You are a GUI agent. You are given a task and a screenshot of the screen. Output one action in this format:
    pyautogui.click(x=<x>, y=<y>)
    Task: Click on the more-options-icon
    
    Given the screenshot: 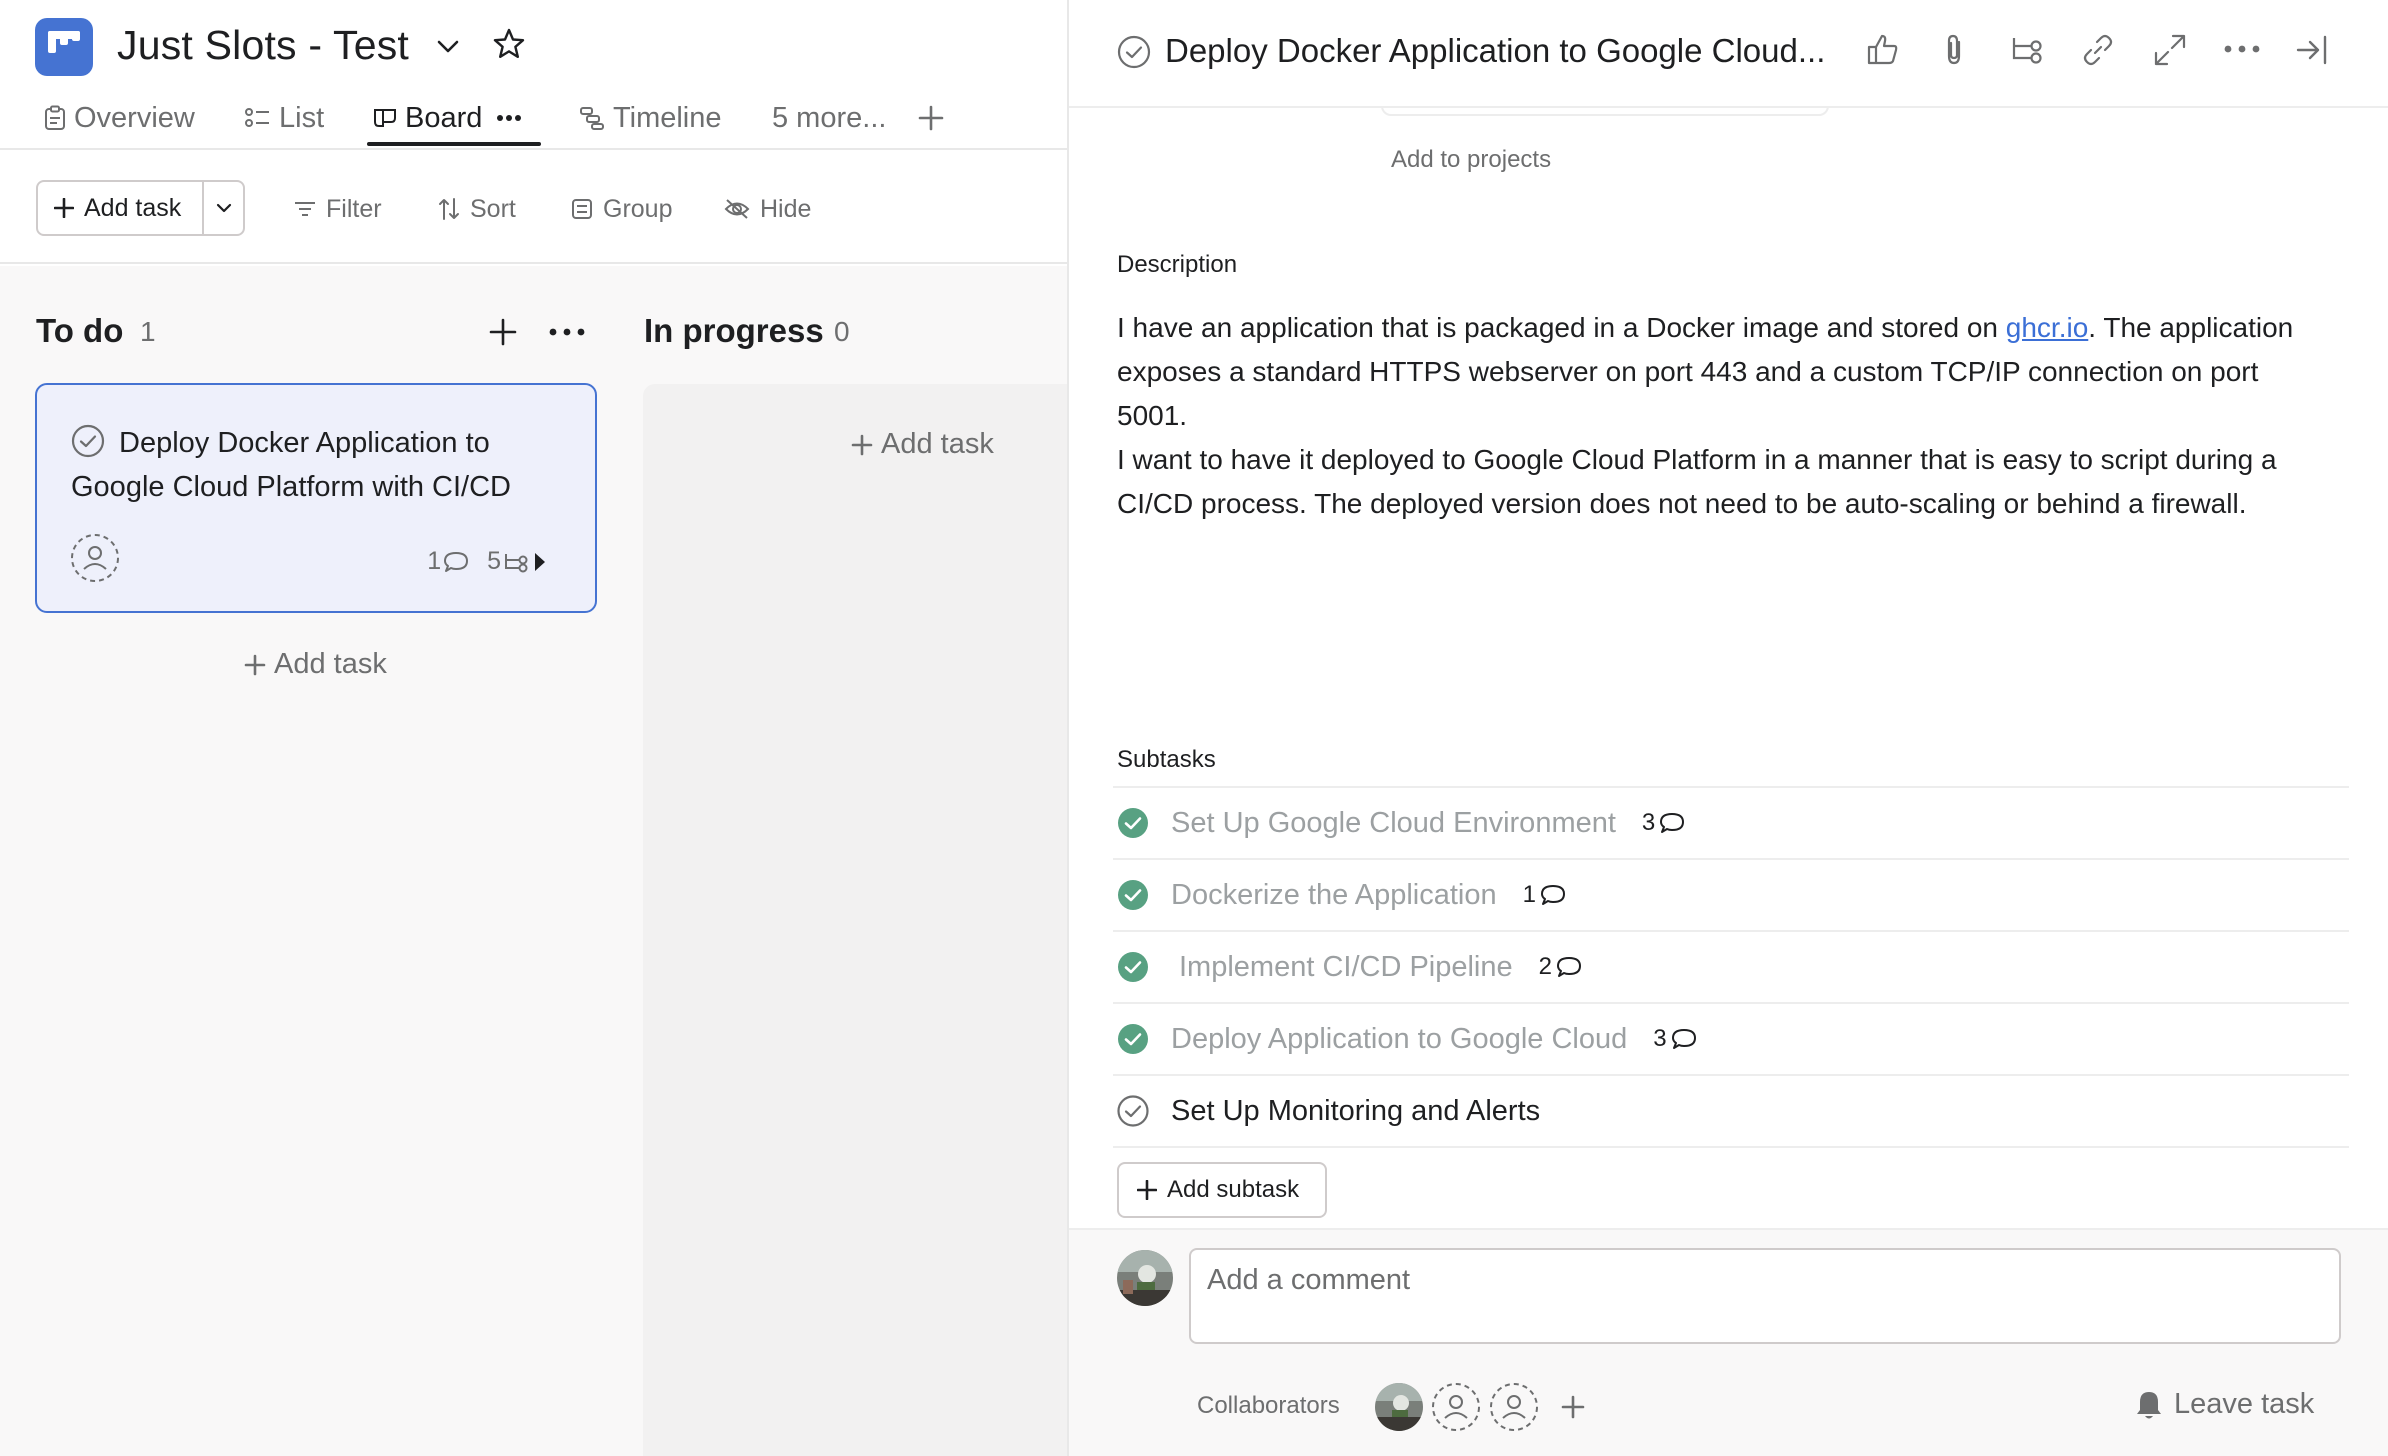 What is the action you would take?
    pyautogui.click(x=2242, y=49)
    